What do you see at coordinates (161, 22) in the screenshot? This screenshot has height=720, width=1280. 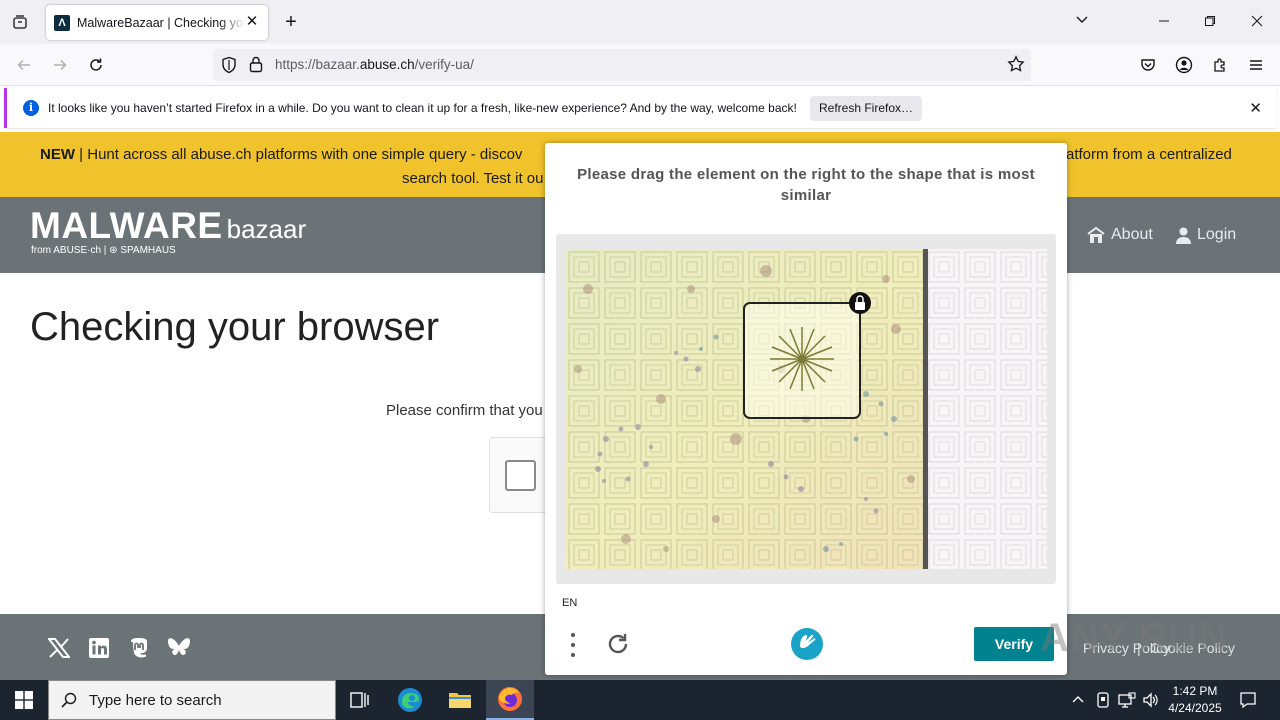 I see `tab-title: MalwareBazaar | Checking your browser` at bounding box center [161, 22].